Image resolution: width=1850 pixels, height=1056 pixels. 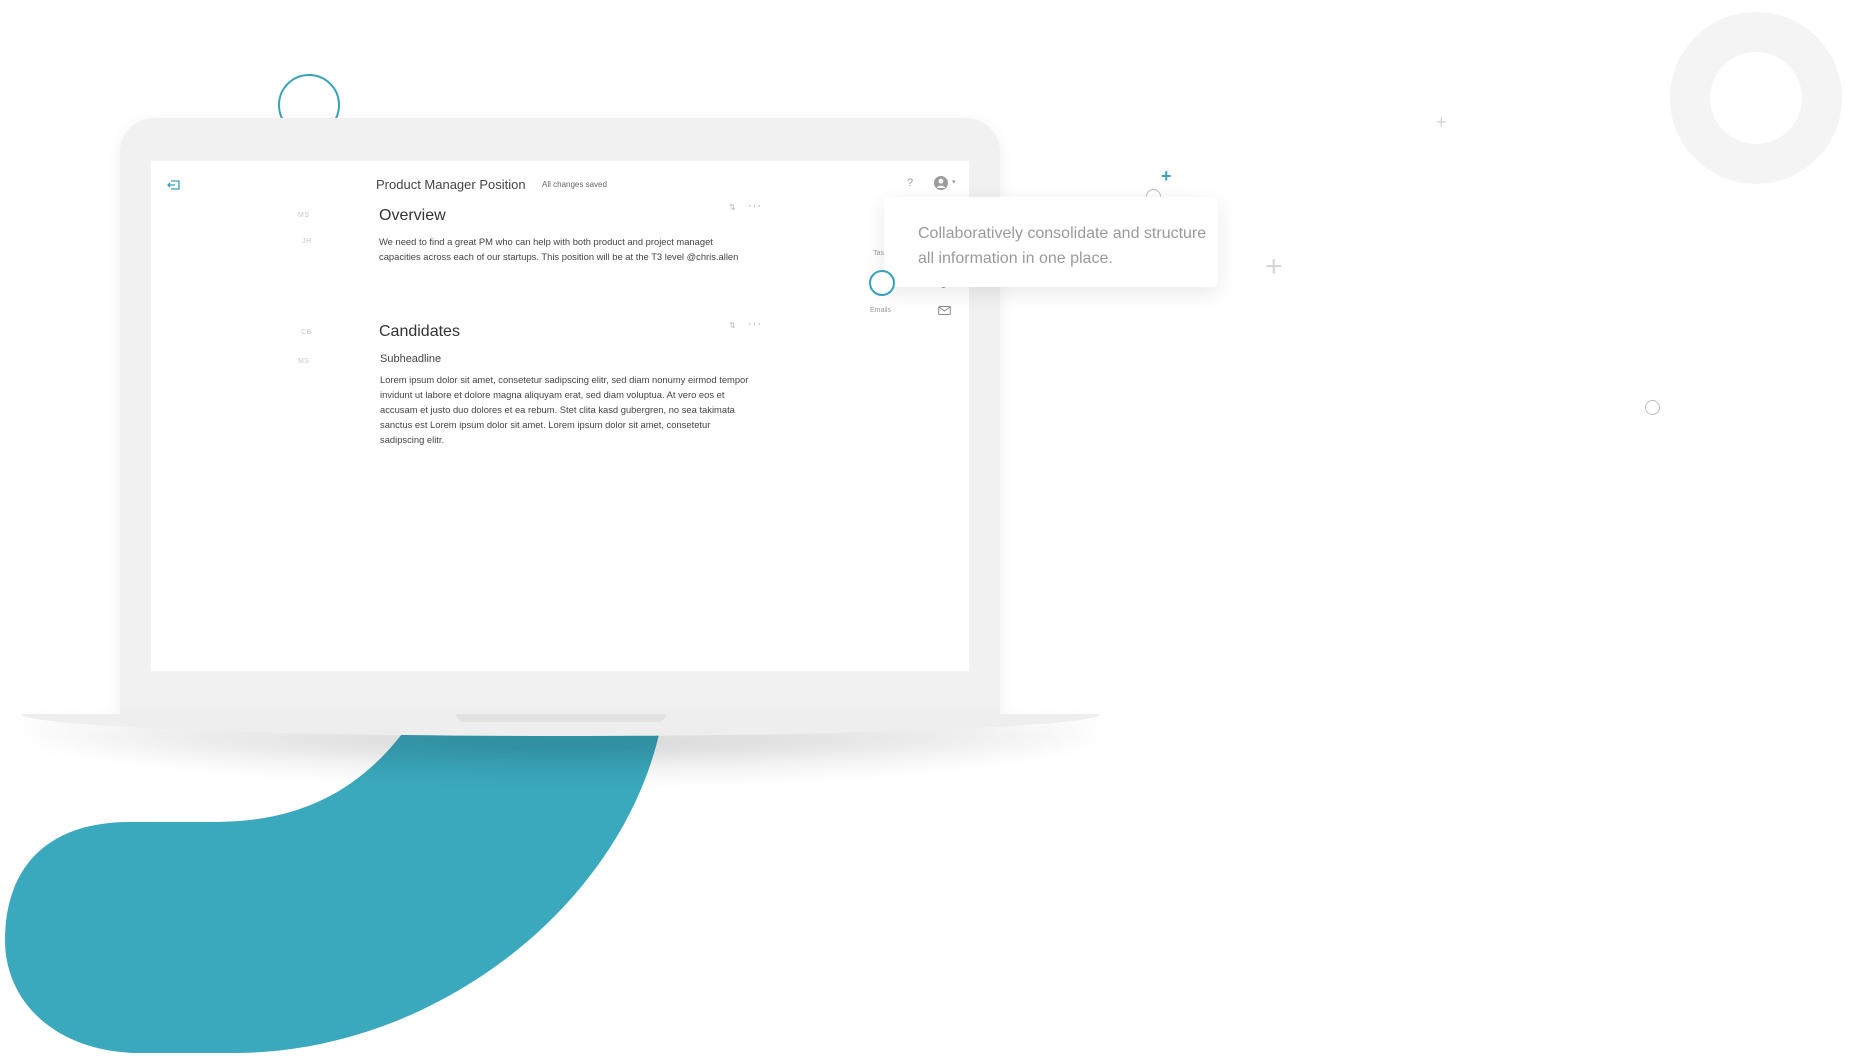 I want to click on chevron-down-icon: ▾, so click(x=954, y=182).